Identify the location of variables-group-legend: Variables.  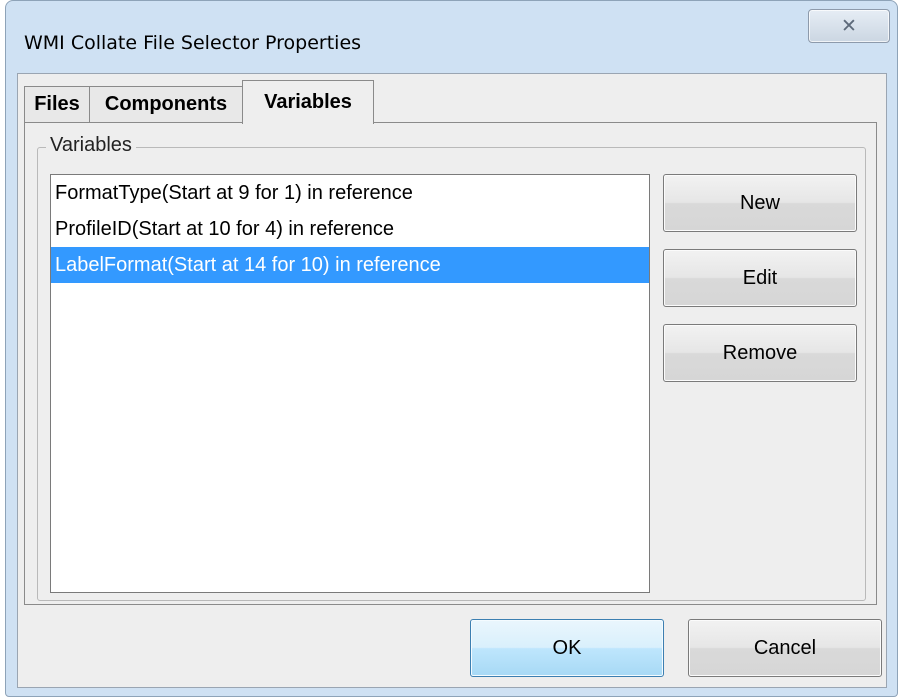
(91, 145).